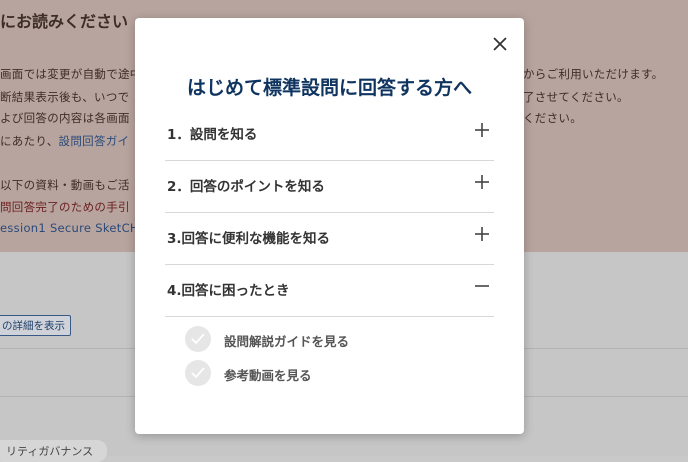 The width and height of the screenshot is (688, 462). Describe the element at coordinates (212, 135) in the screenshot. I see `accordion-label: 1．設問を知る` at that location.